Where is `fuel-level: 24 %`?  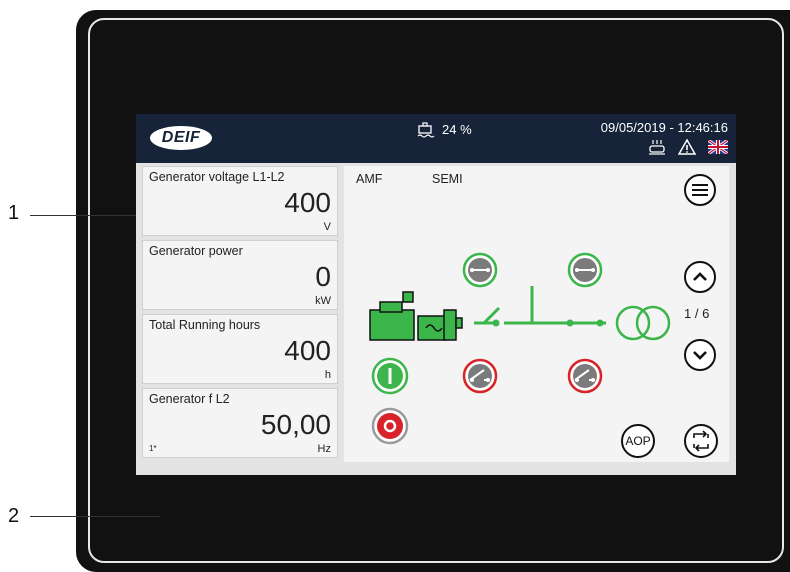 fuel-level: 24 % is located at coordinates (444, 129).